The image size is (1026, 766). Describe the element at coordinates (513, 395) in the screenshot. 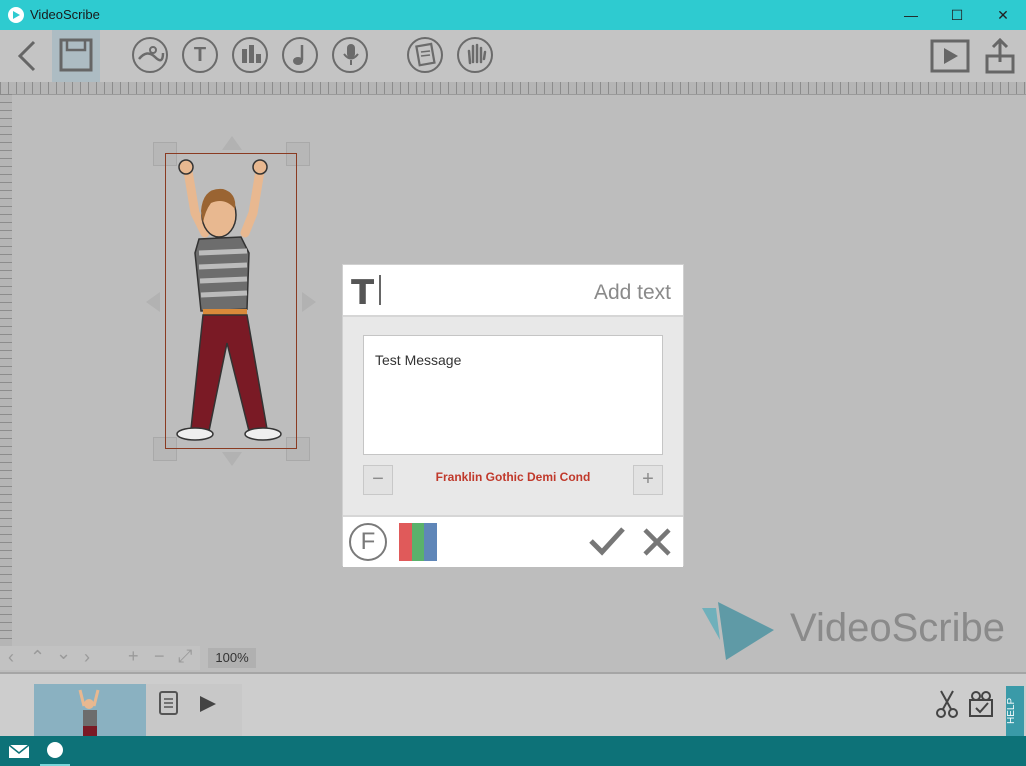

I see `text-input: Test Message` at that location.